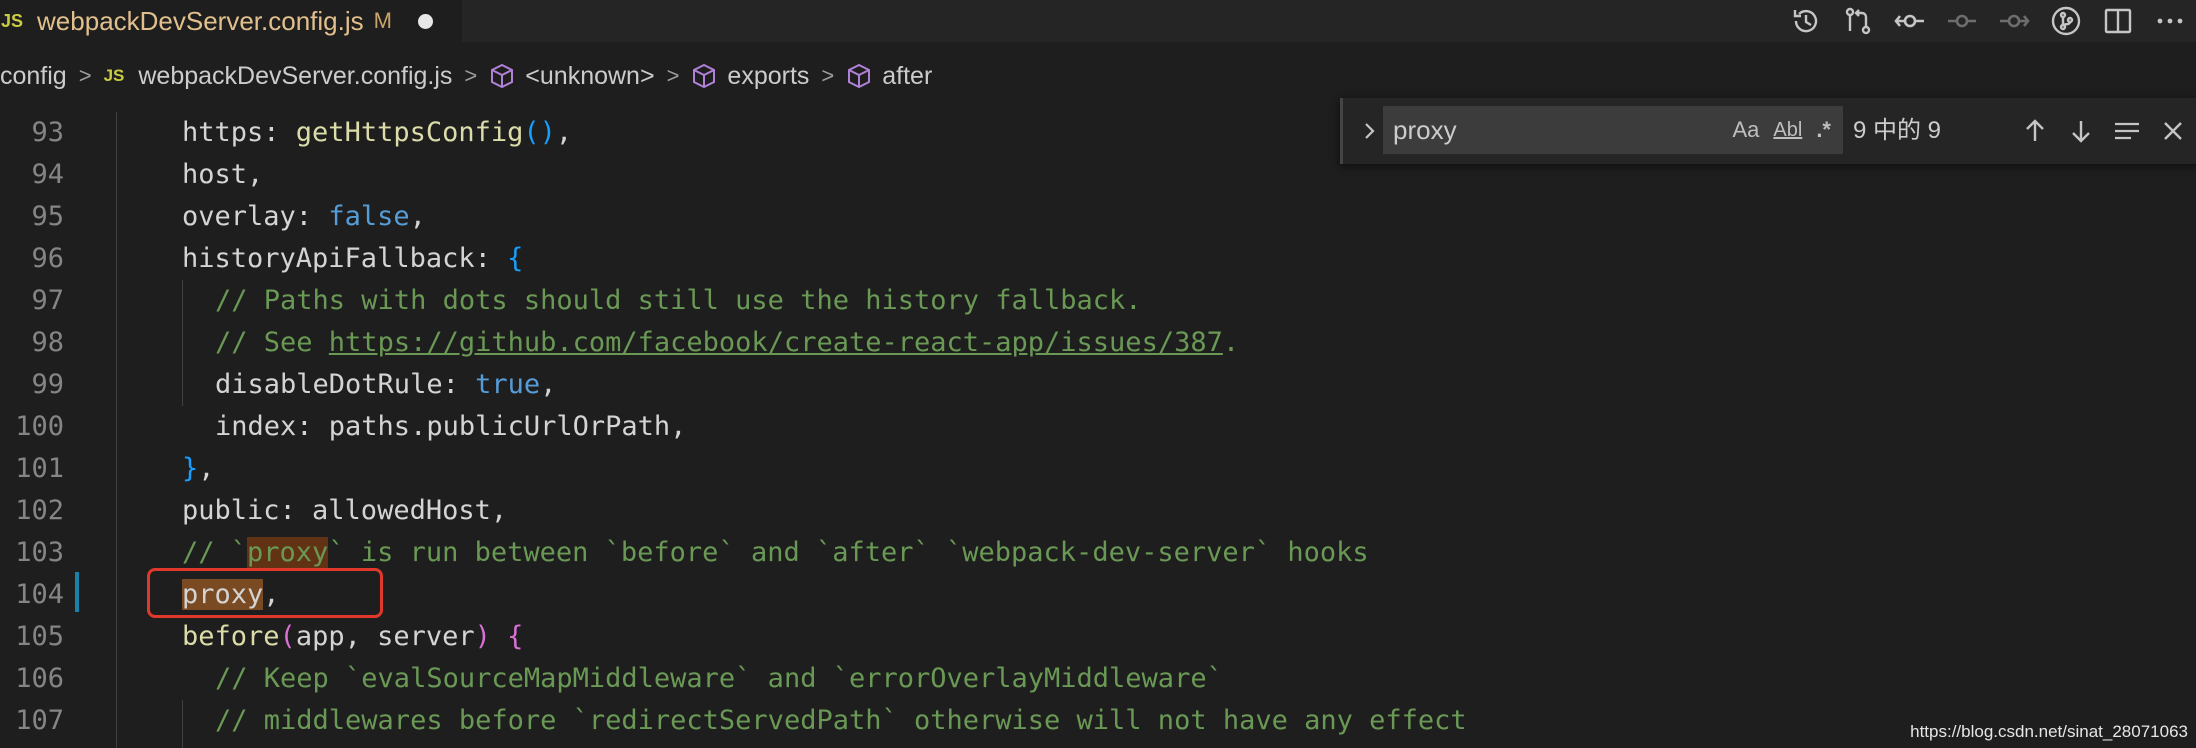 Image resolution: width=2196 pixels, height=748 pixels. Describe the element at coordinates (451, 426) in the screenshot. I see `code-text: index: paths.publicUrlOrPath,` at that location.